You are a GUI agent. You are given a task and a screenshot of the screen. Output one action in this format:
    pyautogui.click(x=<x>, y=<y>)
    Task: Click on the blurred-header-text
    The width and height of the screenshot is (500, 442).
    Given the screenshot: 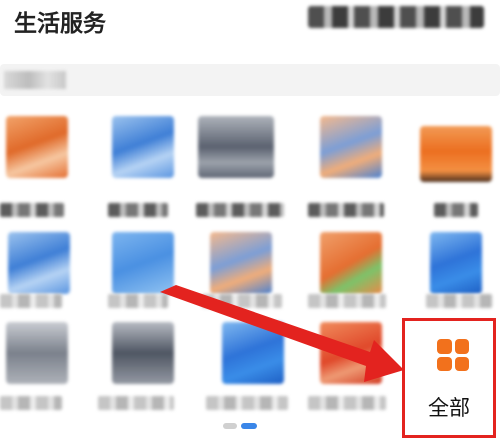 What is the action you would take?
    pyautogui.click(x=396, y=17)
    